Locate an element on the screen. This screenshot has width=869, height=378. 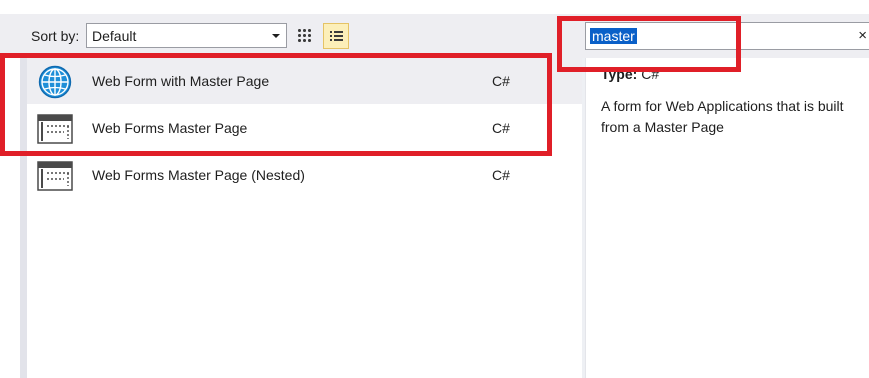
sort-by-label: Sort by: is located at coordinates (55, 36).